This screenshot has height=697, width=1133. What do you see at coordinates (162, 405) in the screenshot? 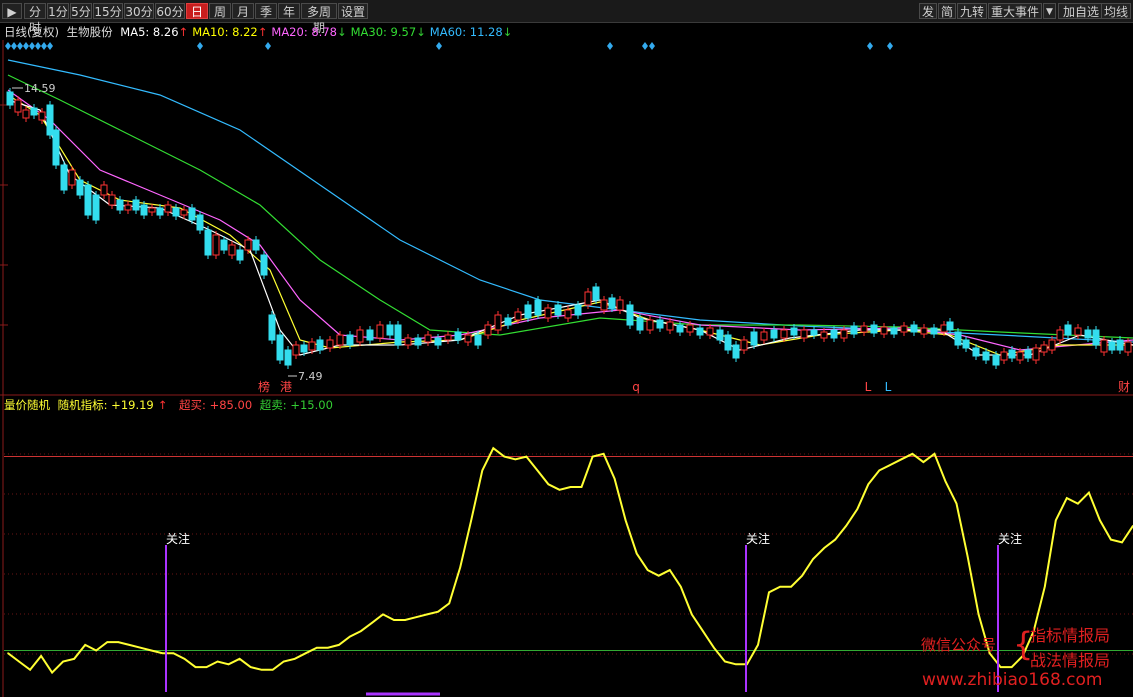
I see `indicator-arrow: ↑` at bounding box center [162, 405].